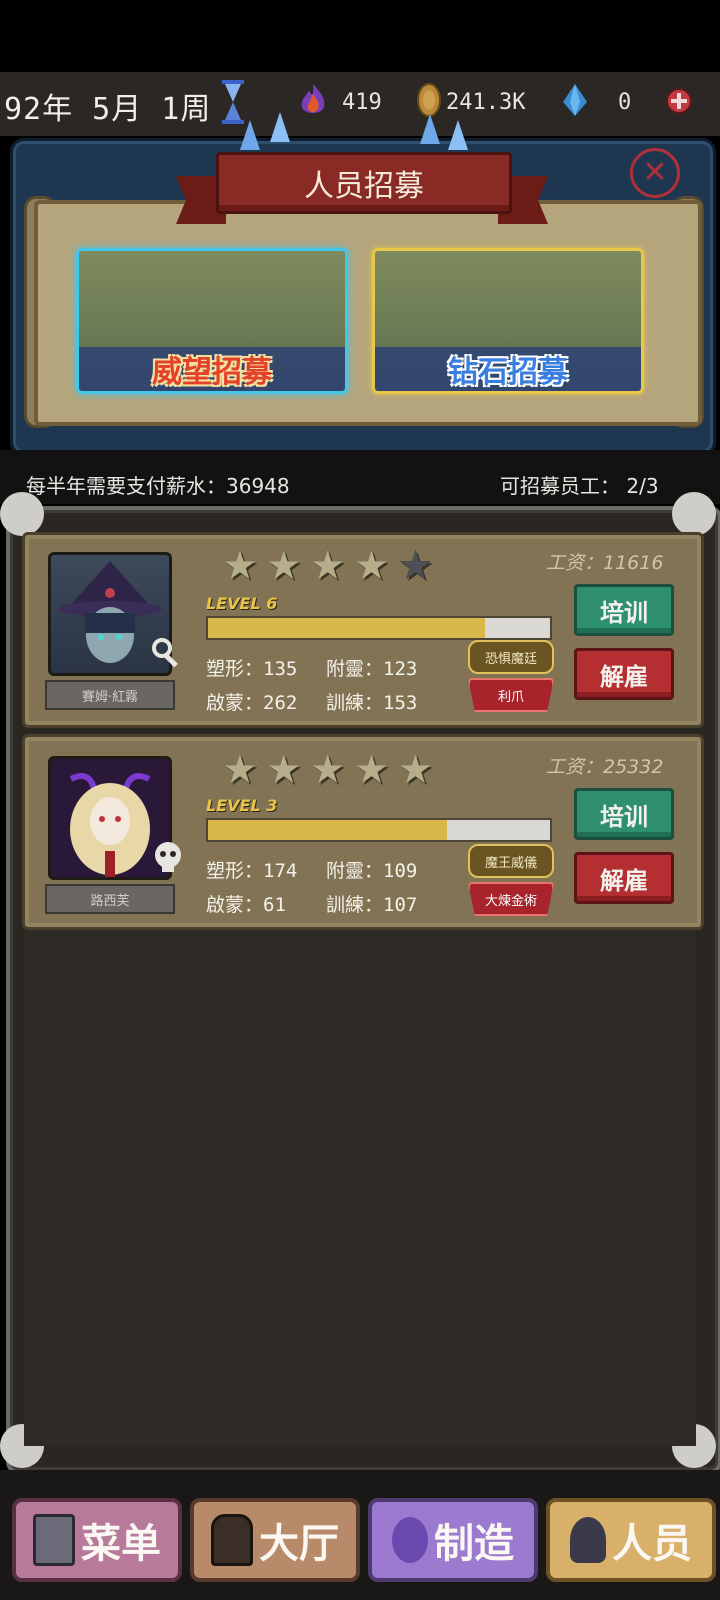 This screenshot has width=720, height=1600. I want to click on gem-icon, so click(575, 100).